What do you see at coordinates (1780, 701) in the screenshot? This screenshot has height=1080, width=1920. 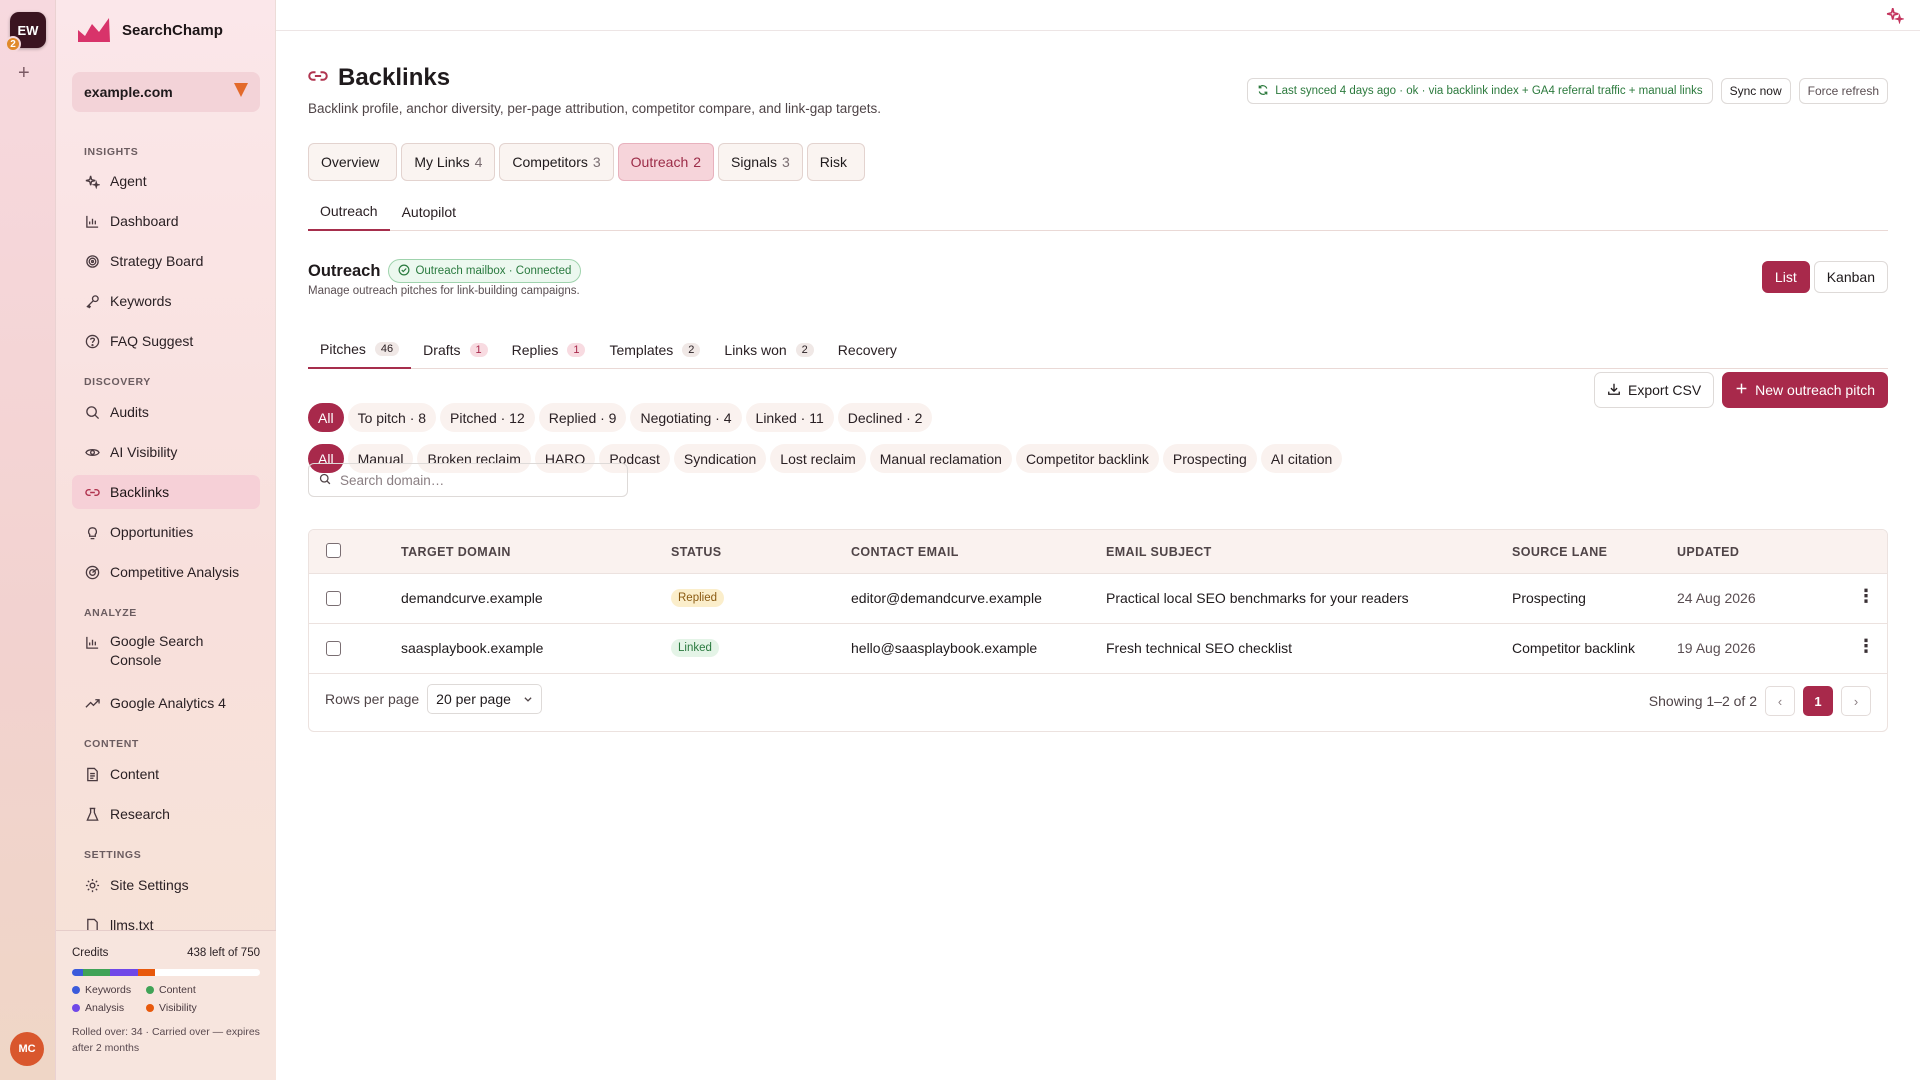 I see `previous-page-button: ‹` at bounding box center [1780, 701].